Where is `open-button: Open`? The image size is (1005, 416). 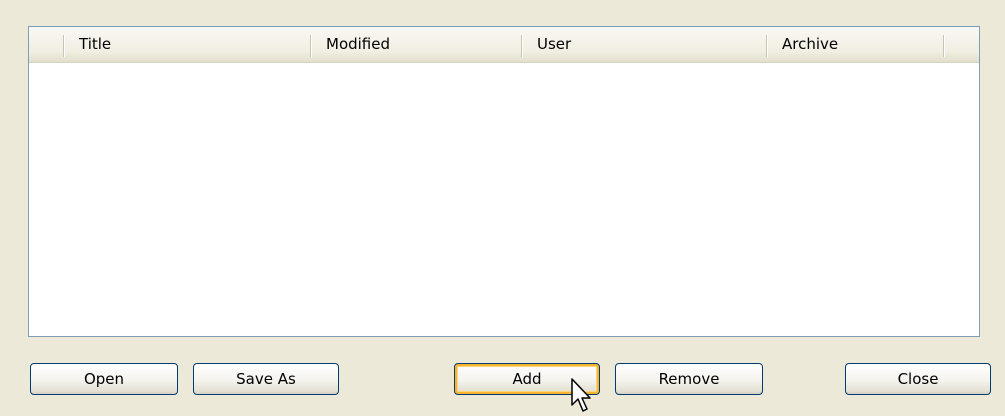
open-button: Open is located at coordinates (104, 379).